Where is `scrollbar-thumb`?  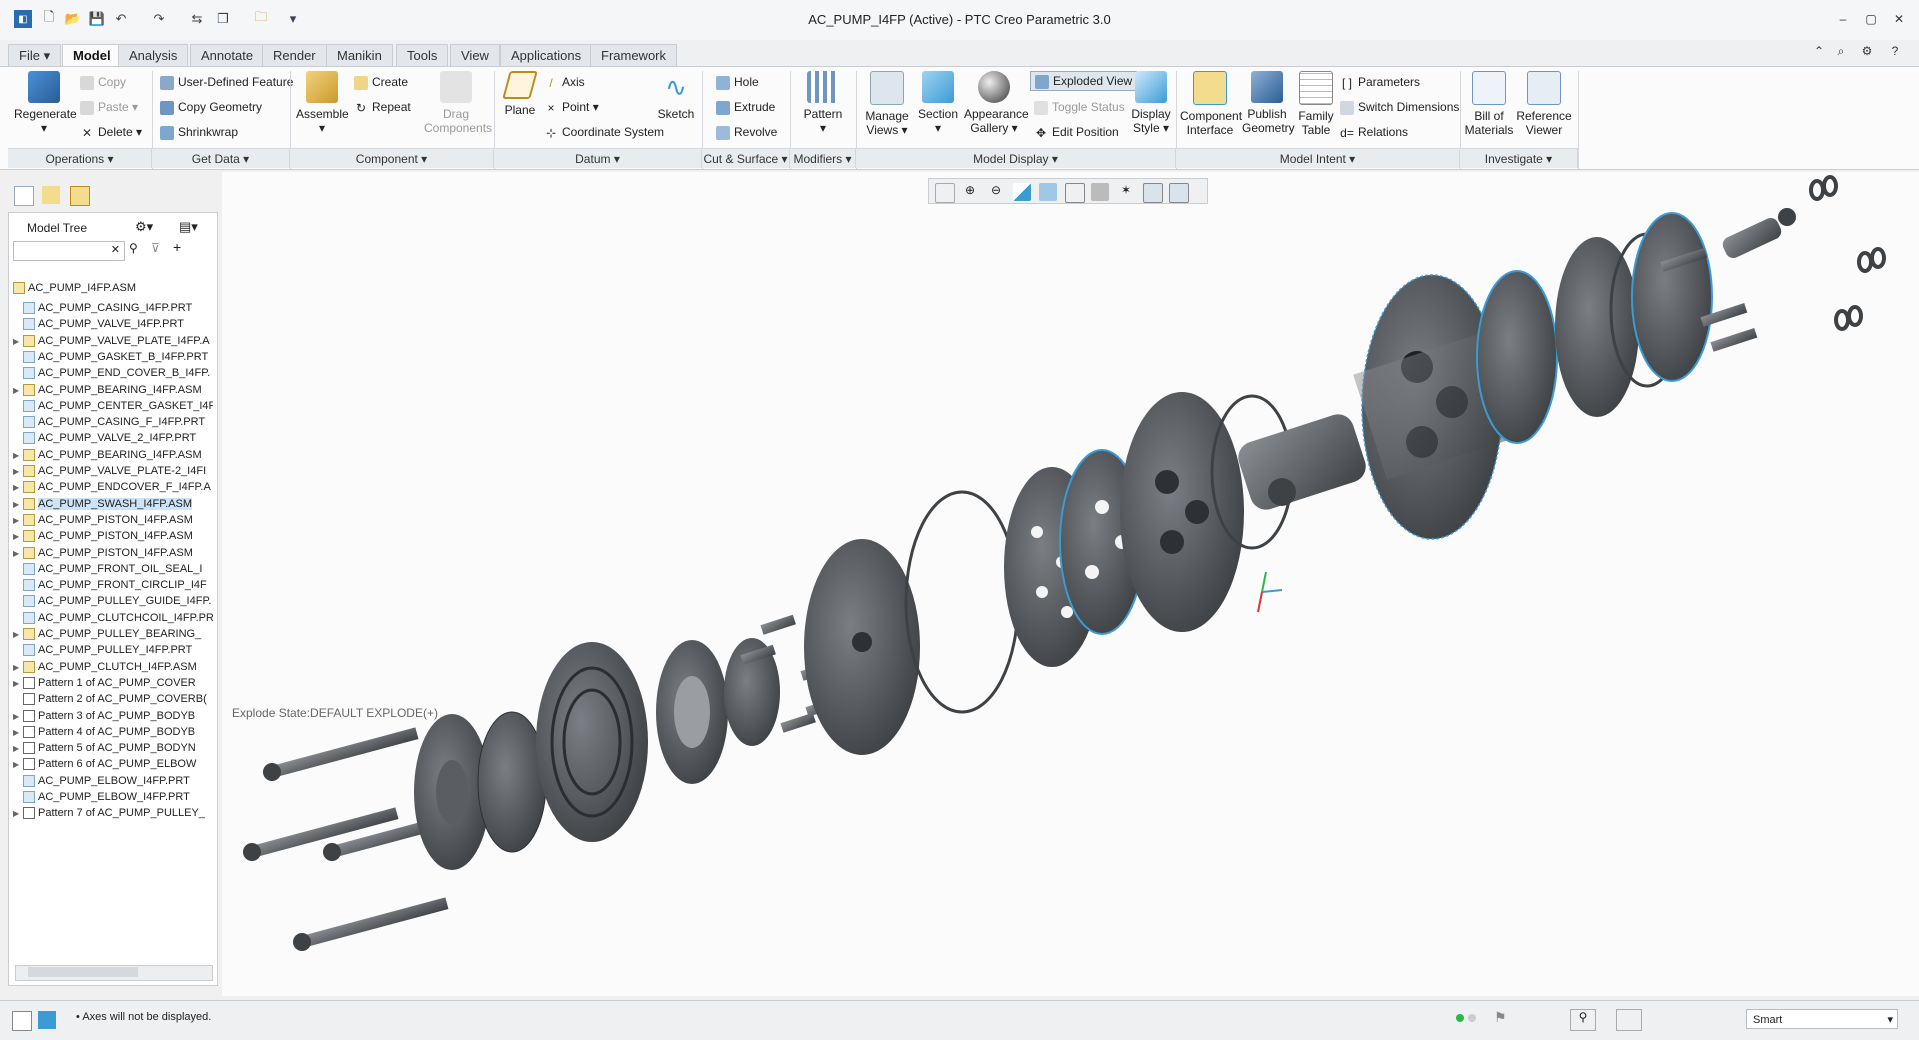
scrollbar-thumb is located at coordinates (83, 972).